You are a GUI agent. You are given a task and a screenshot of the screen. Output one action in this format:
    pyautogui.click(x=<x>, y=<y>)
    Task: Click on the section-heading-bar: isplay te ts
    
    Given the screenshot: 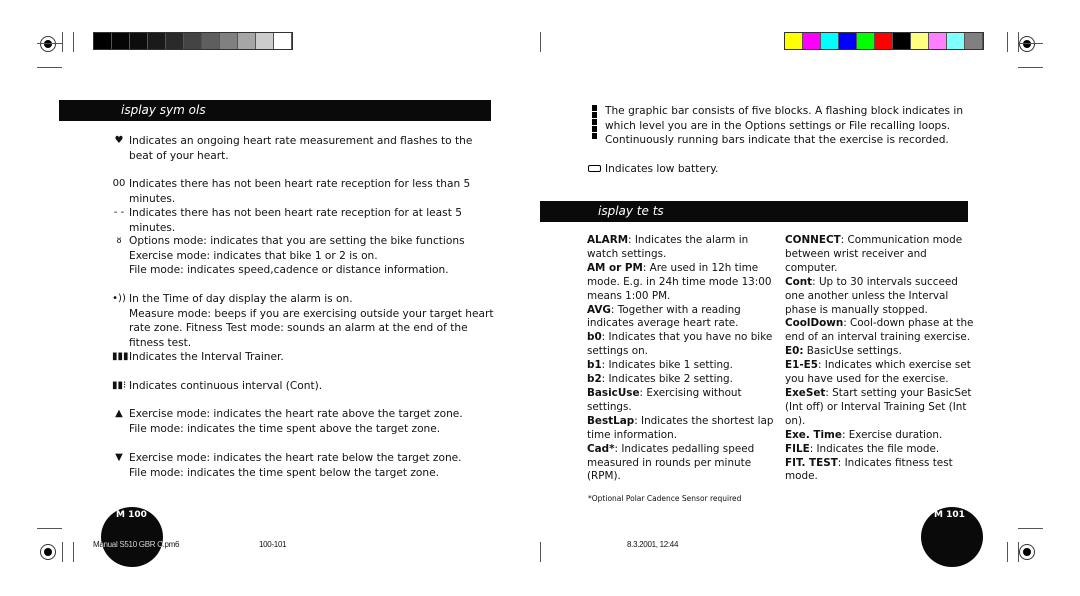 What is the action you would take?
    pyautogui.click(x=754, y=211)
    